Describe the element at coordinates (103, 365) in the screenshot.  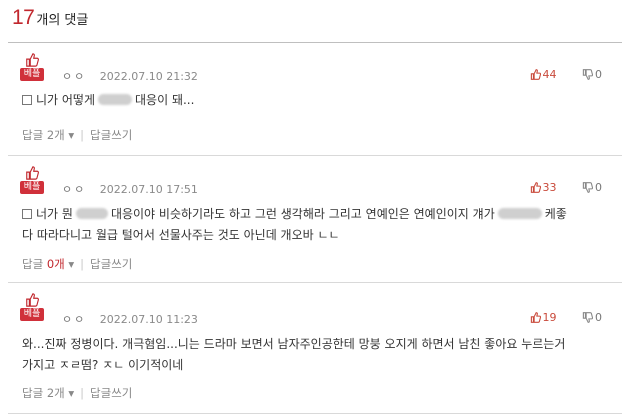
I see `comment-text-line: 가지고 ㅈㄹ떰? ㅈㄴ 이기적이네` at that location.